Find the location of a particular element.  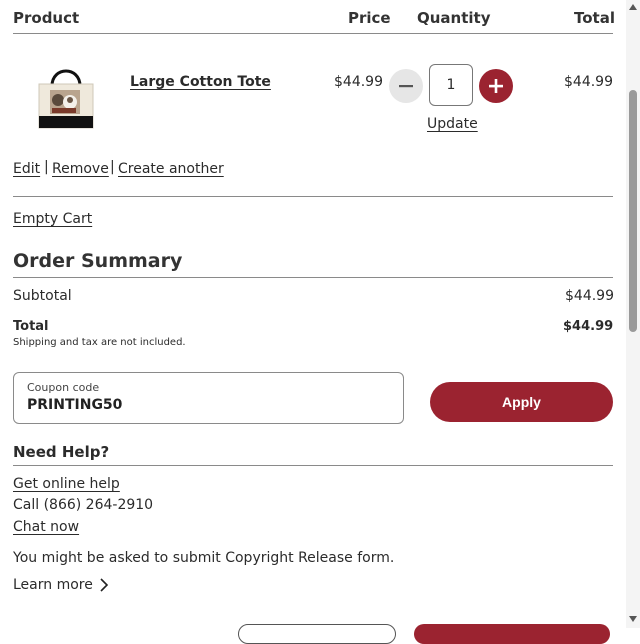

coupon-field: Coupon code is located at coordinates (208, 398).